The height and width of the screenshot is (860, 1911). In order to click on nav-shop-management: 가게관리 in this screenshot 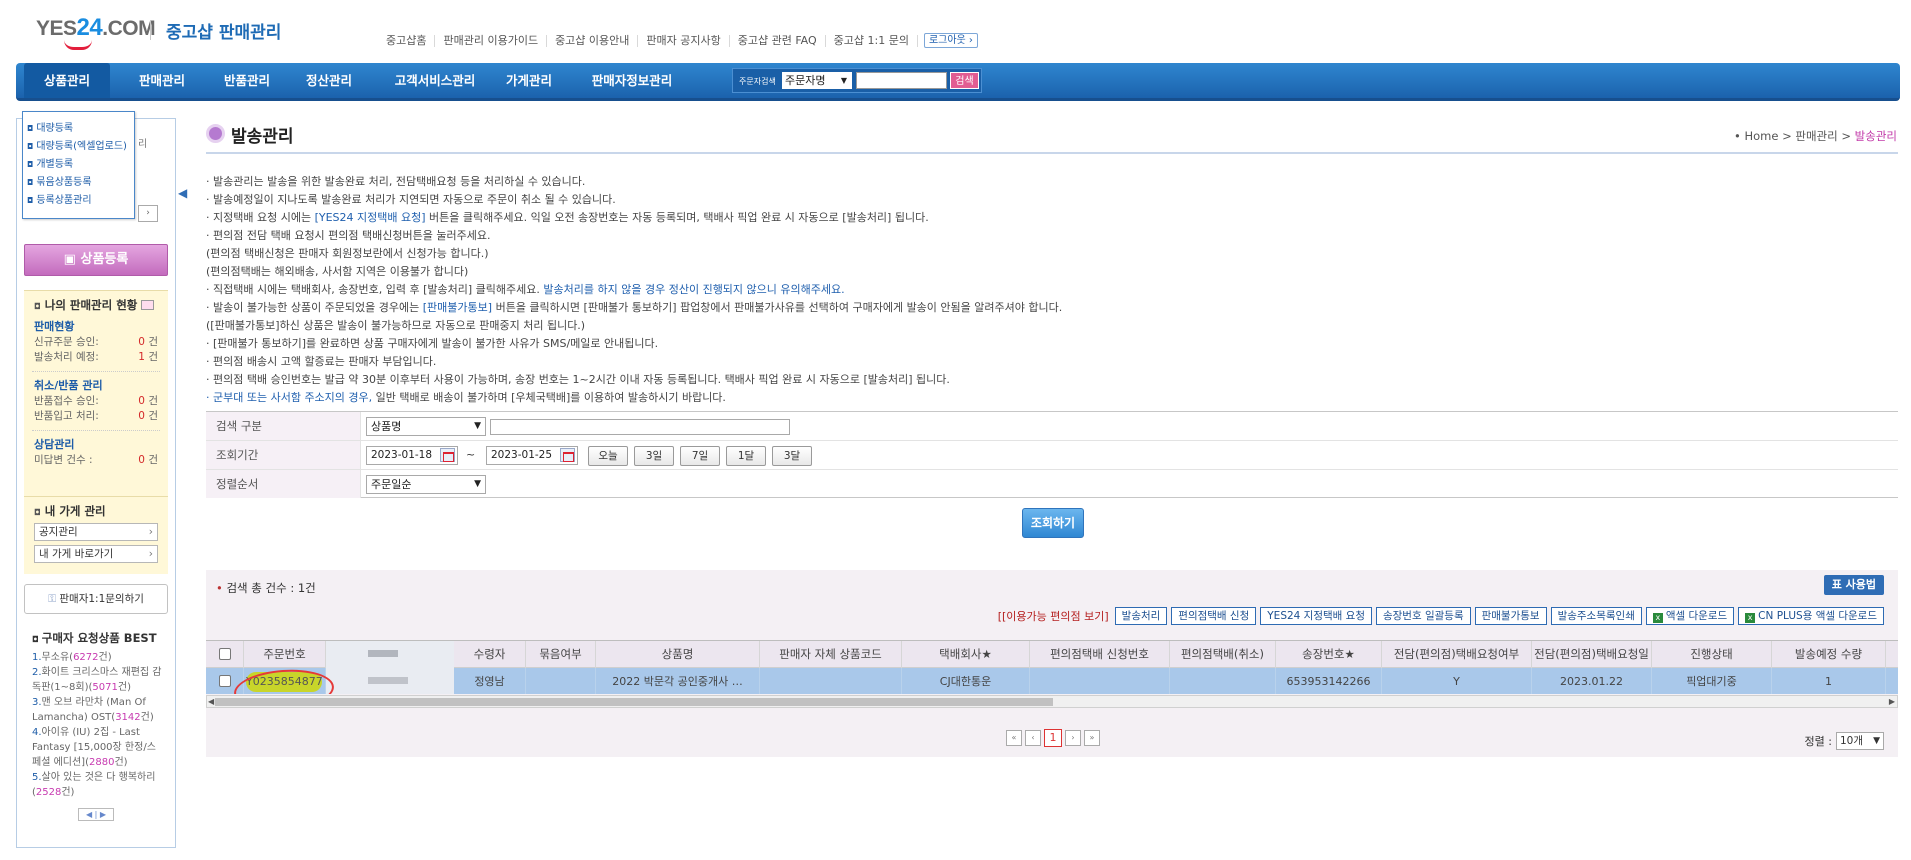, I will do `click(529, 80)`.